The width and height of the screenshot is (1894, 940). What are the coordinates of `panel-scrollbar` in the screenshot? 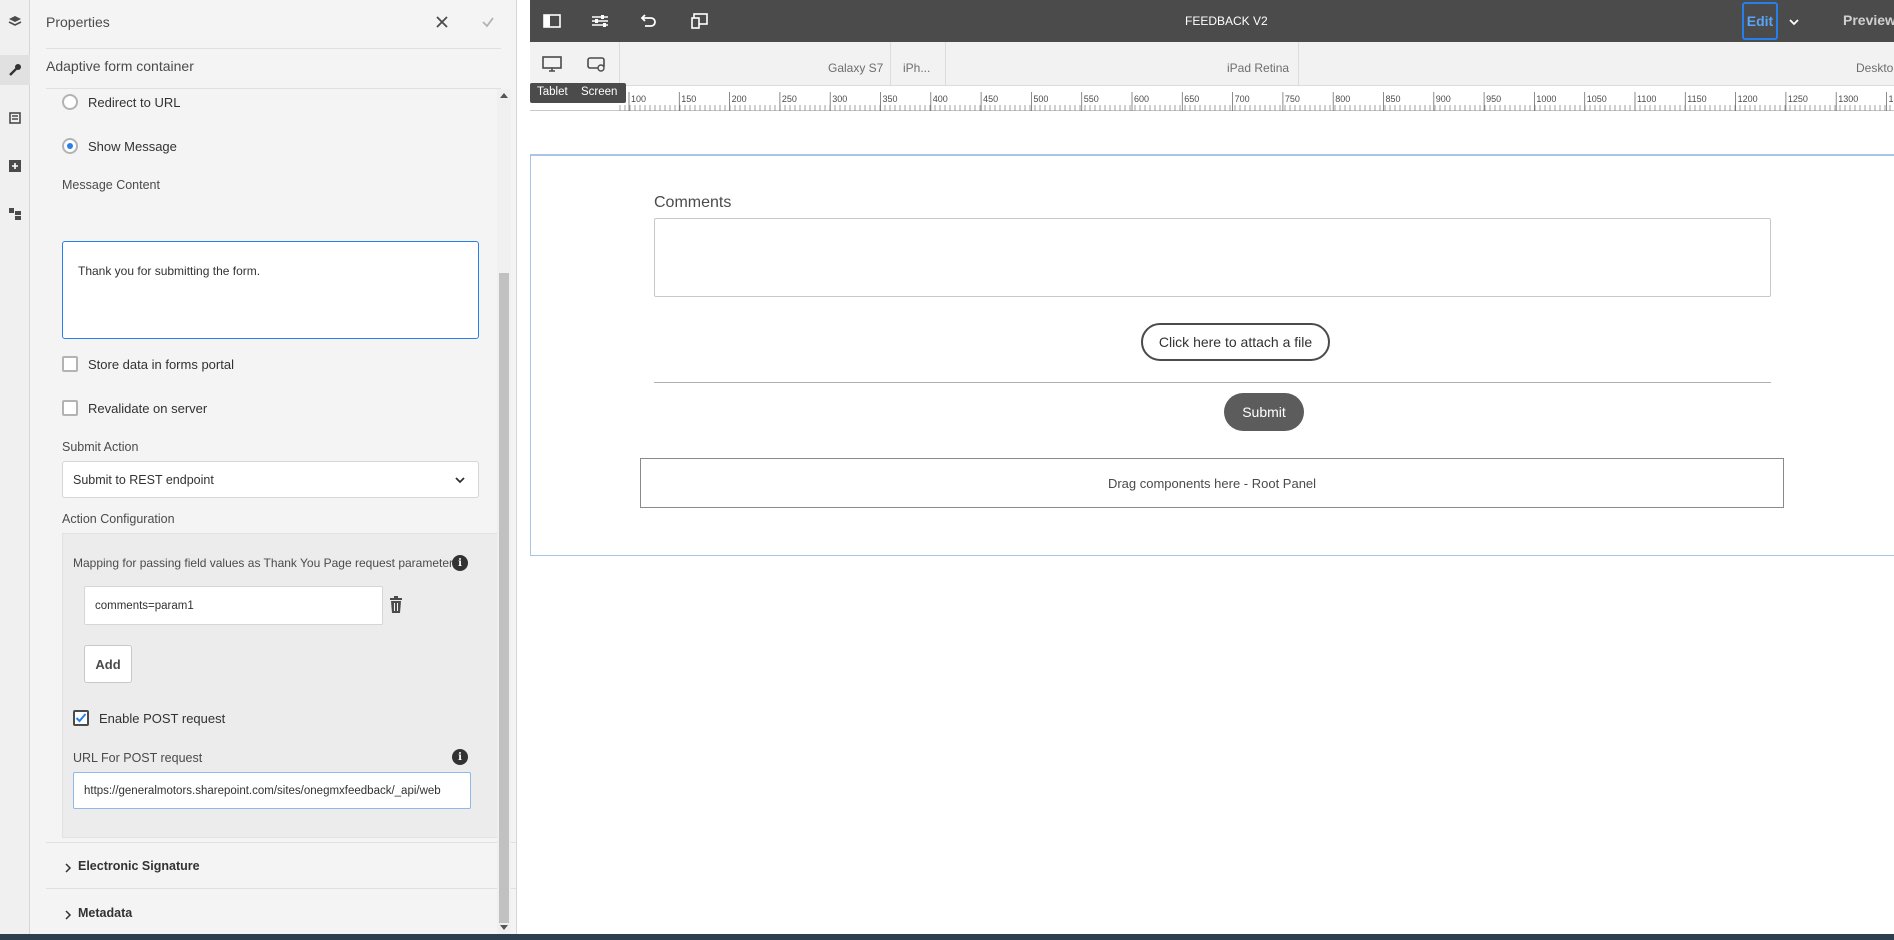 It's located at (504, 511).